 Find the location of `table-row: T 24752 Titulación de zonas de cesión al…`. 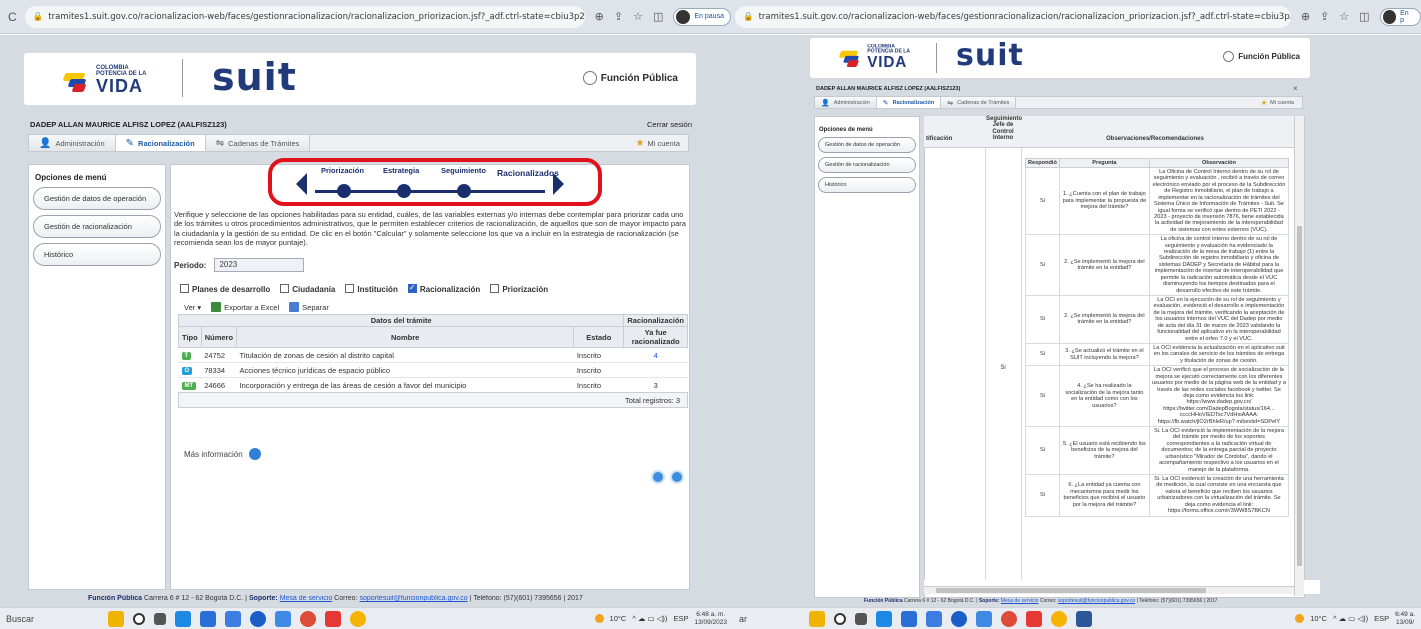

table-row: T 24752 Titulación de zonas de cesión al… is located at coordinates (433, 355).